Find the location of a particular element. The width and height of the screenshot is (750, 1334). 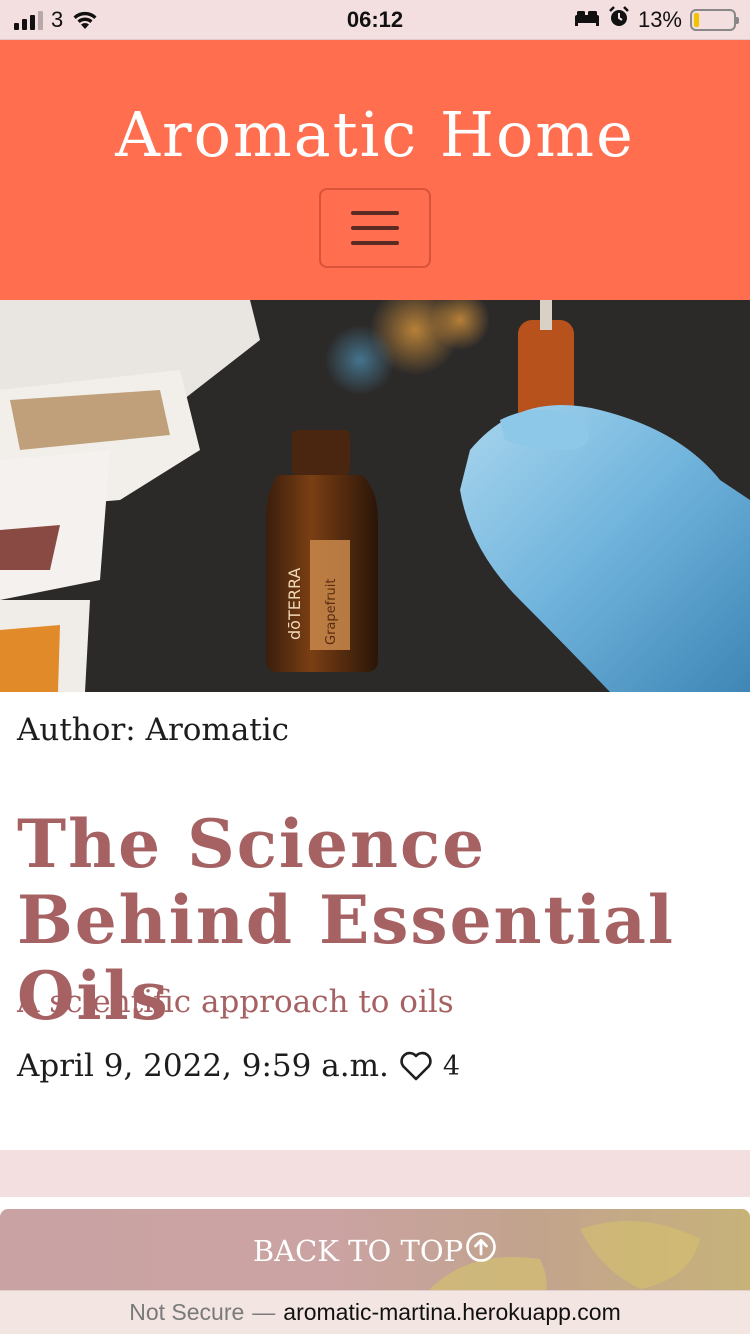

back-to-top-label: BACK TO TOP is located at coordinates (358, 1250).